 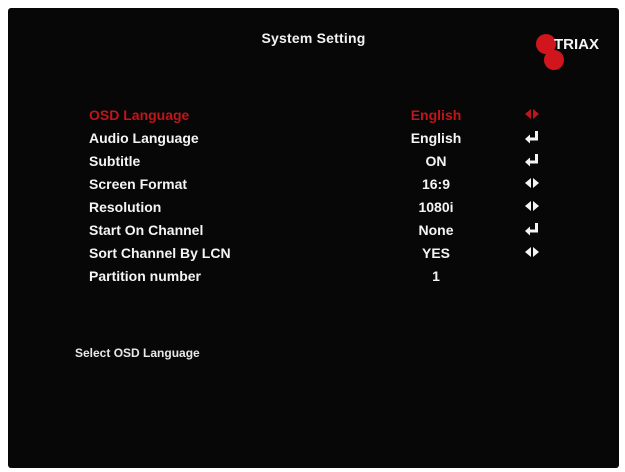 What do you see at coordinates (139, 115) in the screenshot?
I see `menu-item-label: OSD Language` at bounding box center [139, 115].